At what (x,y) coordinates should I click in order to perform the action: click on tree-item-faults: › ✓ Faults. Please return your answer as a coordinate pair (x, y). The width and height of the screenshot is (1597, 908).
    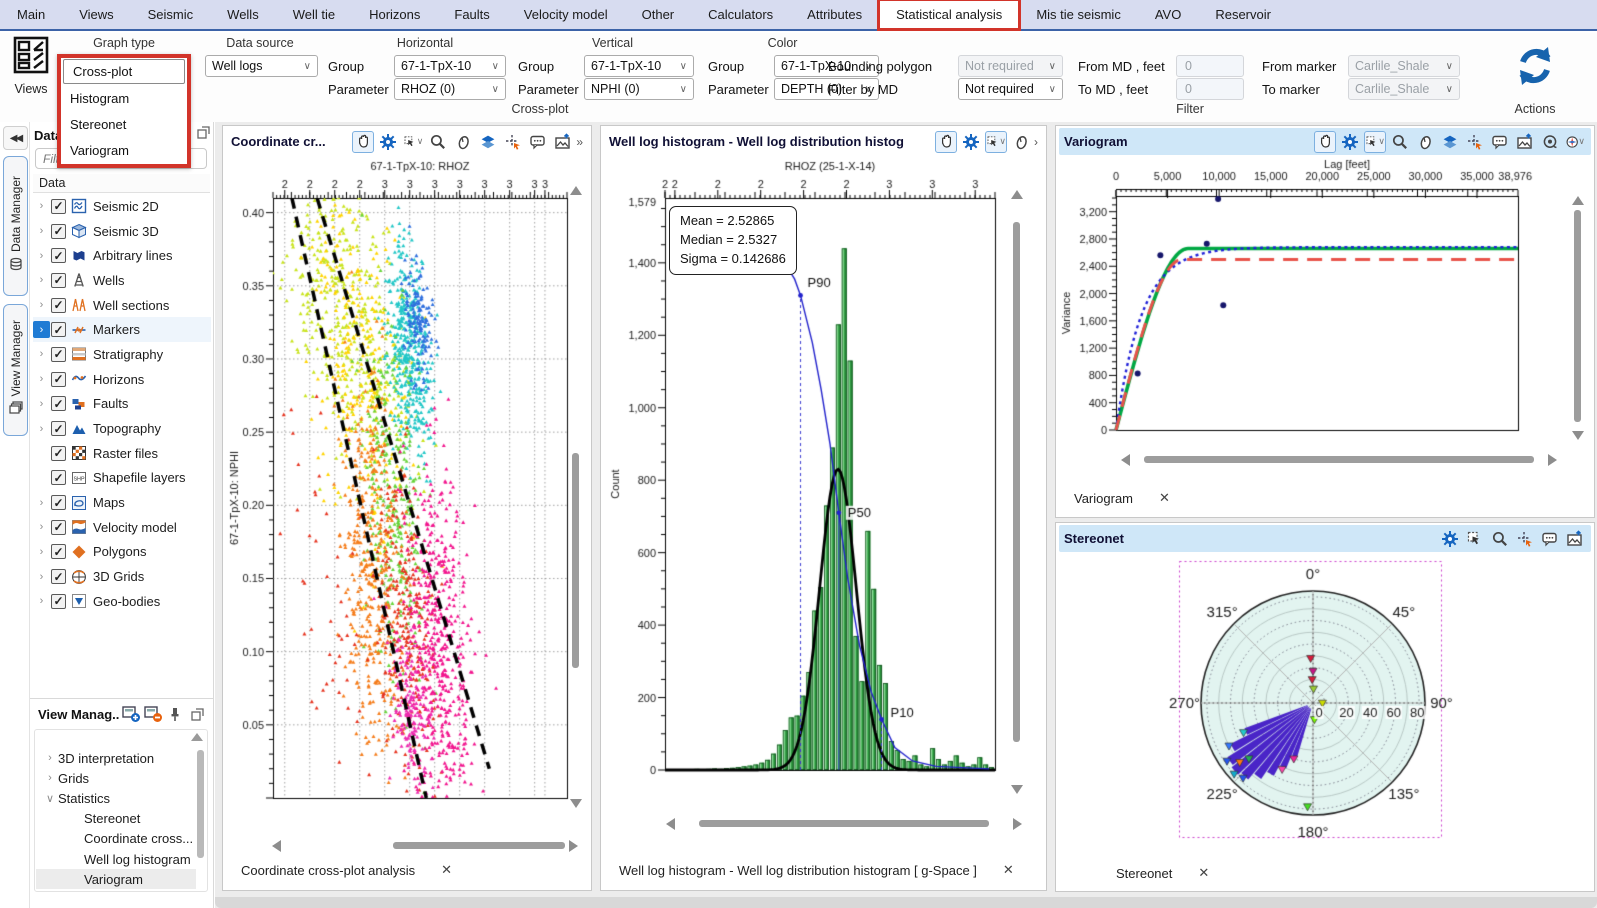
    Looking at the image, I should click on (122, 404).